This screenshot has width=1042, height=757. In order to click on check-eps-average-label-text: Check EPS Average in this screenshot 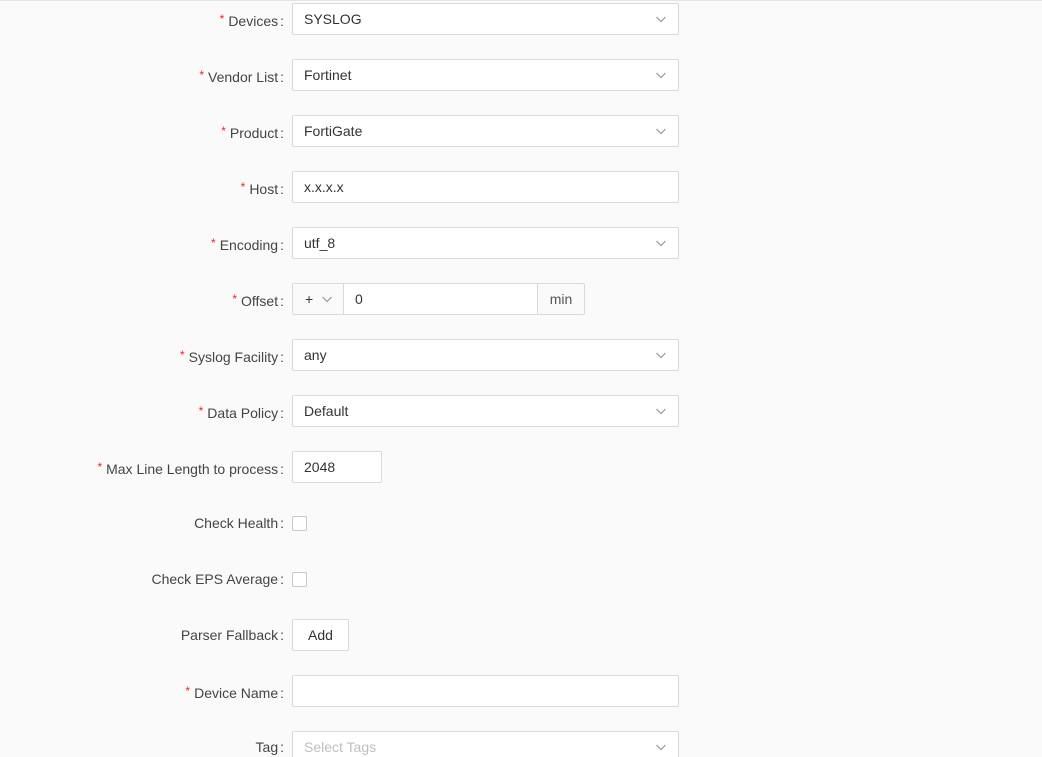, I will do `click(215, 579)`.